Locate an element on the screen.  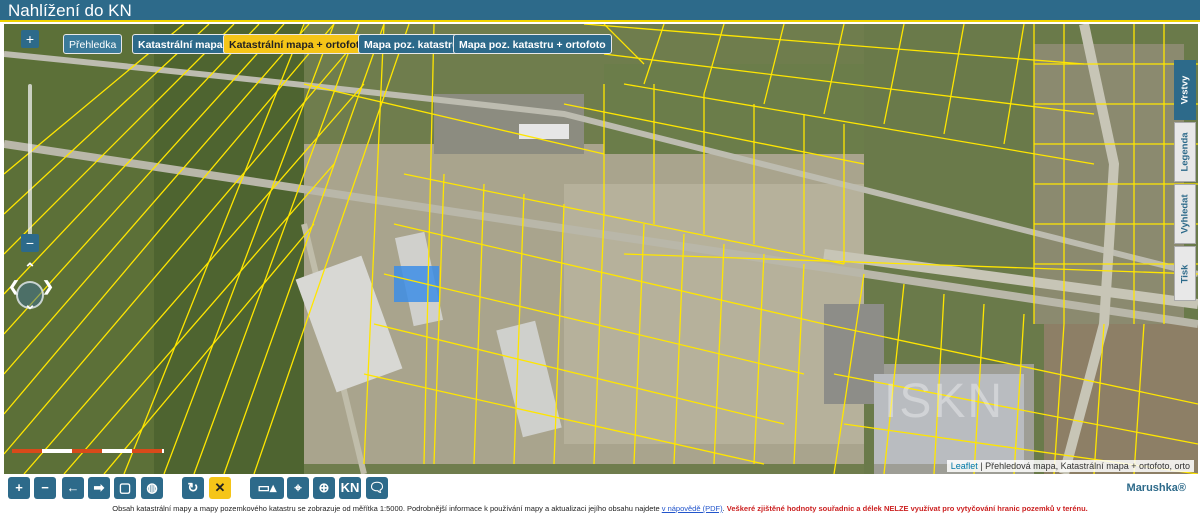
side-tabs: Vrstvy Legenda Vyhledat Tisk is located at coordinates (1185, 190).